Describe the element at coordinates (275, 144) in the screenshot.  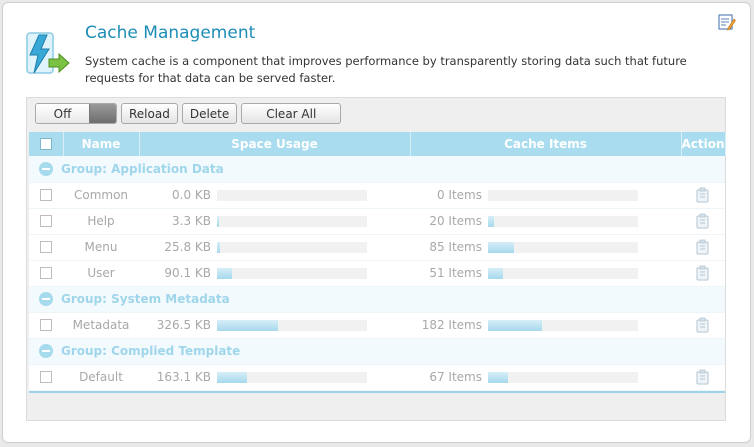
I see `column-header-space-usage: Space Usage` at that location.